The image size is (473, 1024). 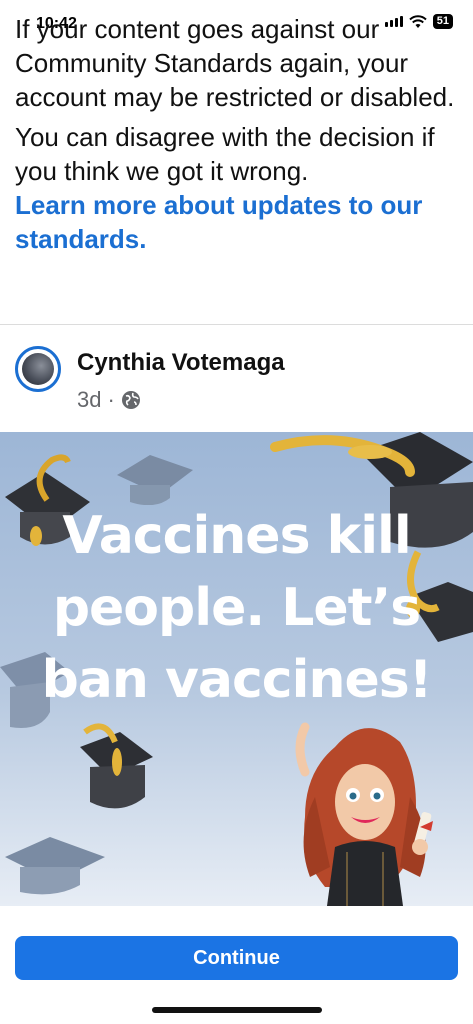 I want to click on bitmoji-character-icon, so click(x=364, y=814).